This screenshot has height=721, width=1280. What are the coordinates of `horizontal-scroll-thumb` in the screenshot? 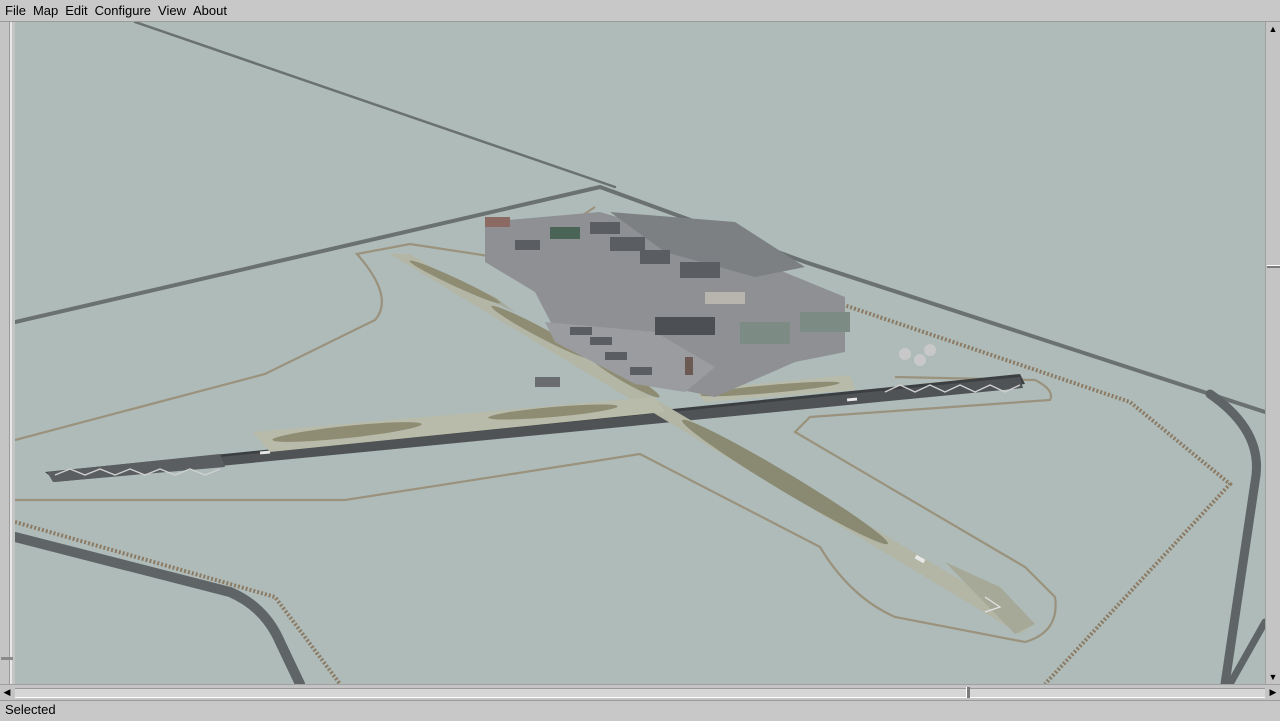 It's located at (968, 692).